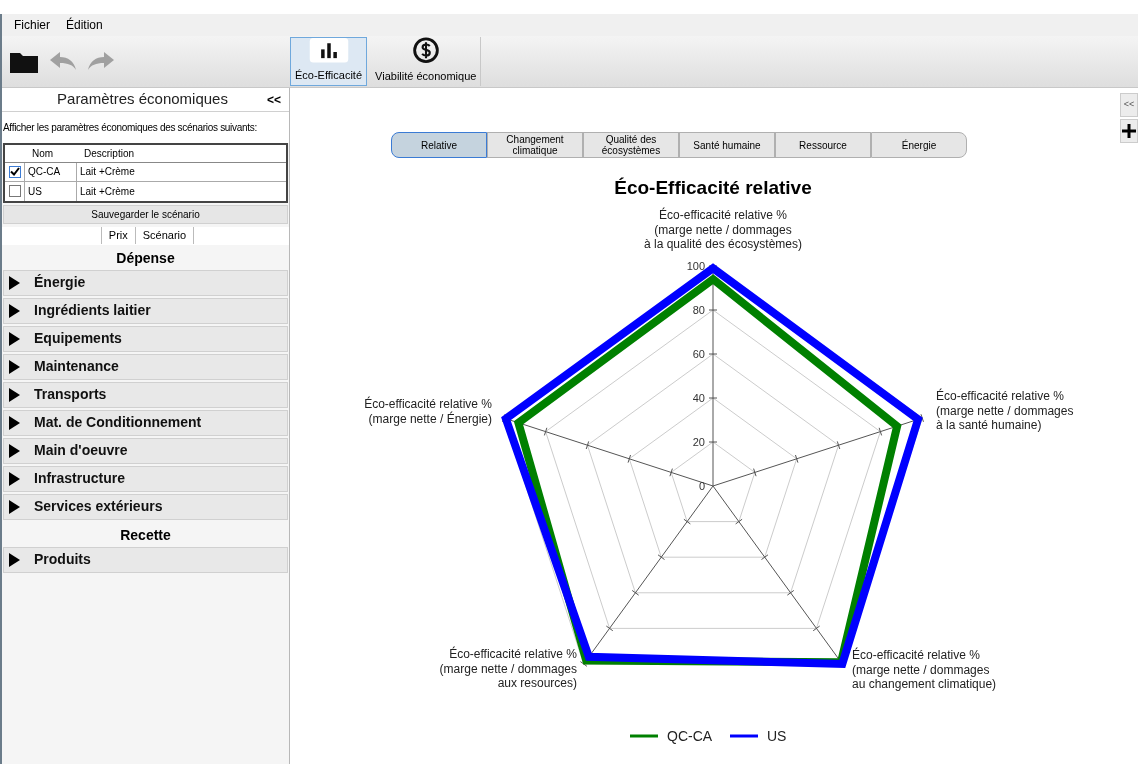 The width and height of the screenshot is (1138, 764). Describe the element at coordinates (698, 398) in the screenshot. I see `tick-label: 40` at that location.